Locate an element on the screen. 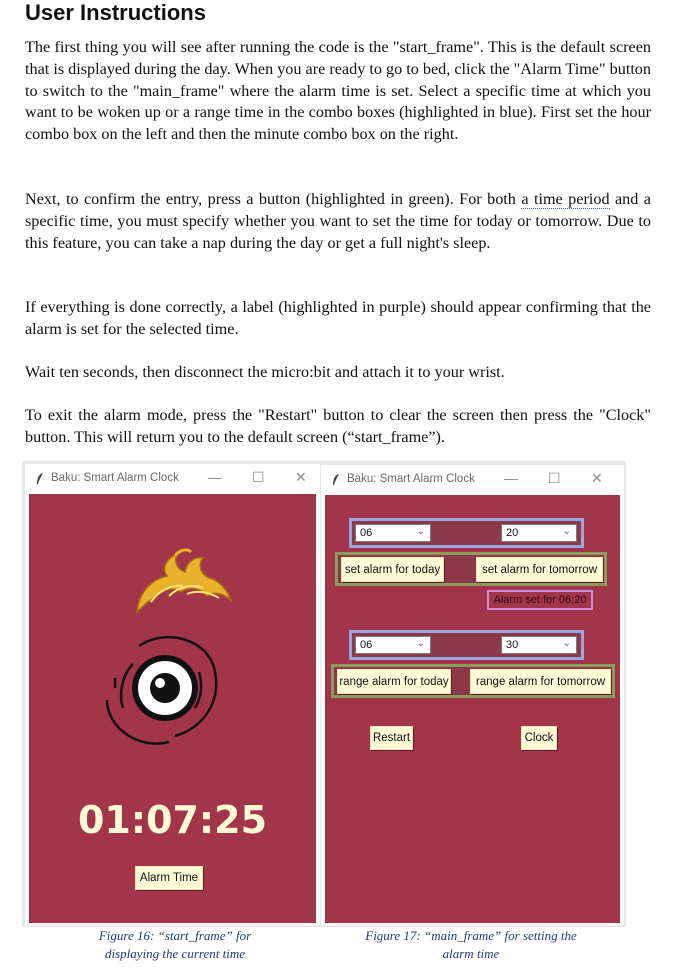 Image resolution: width=675 pixels, height=967 pixels. figure-17-caption-line2: alarm time is located at coordinates (471, 953).